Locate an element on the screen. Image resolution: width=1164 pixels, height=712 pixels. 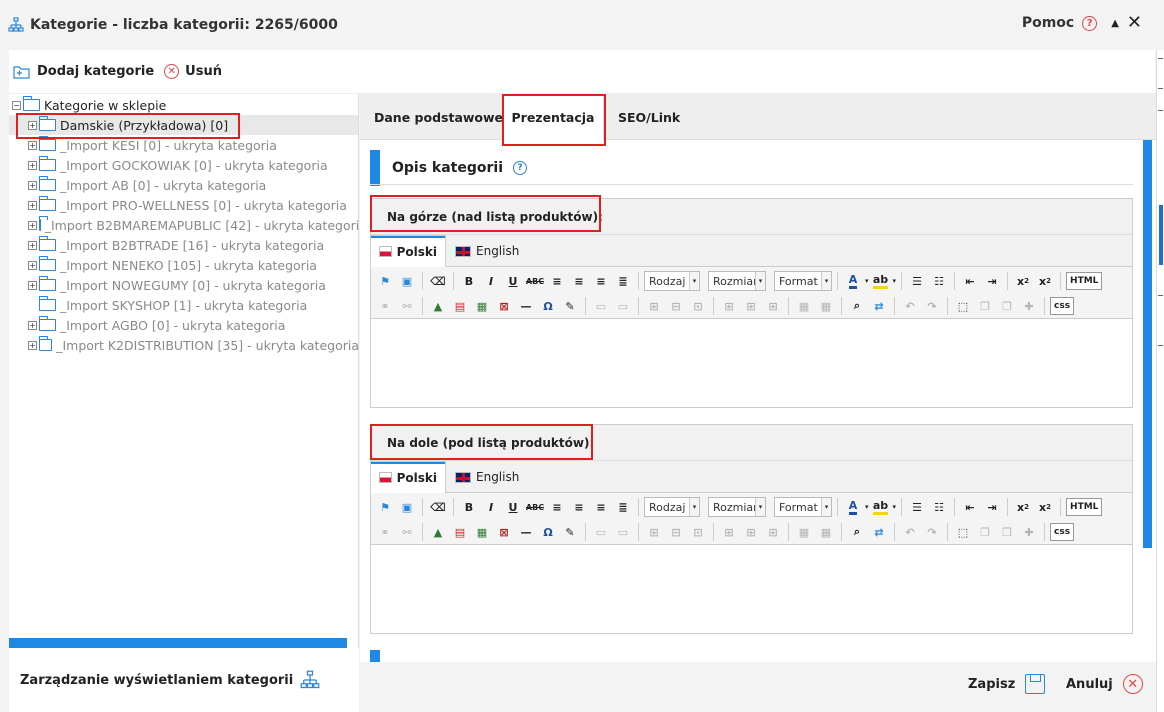
form-icon: ▭ is located at coordinates (601, 532).